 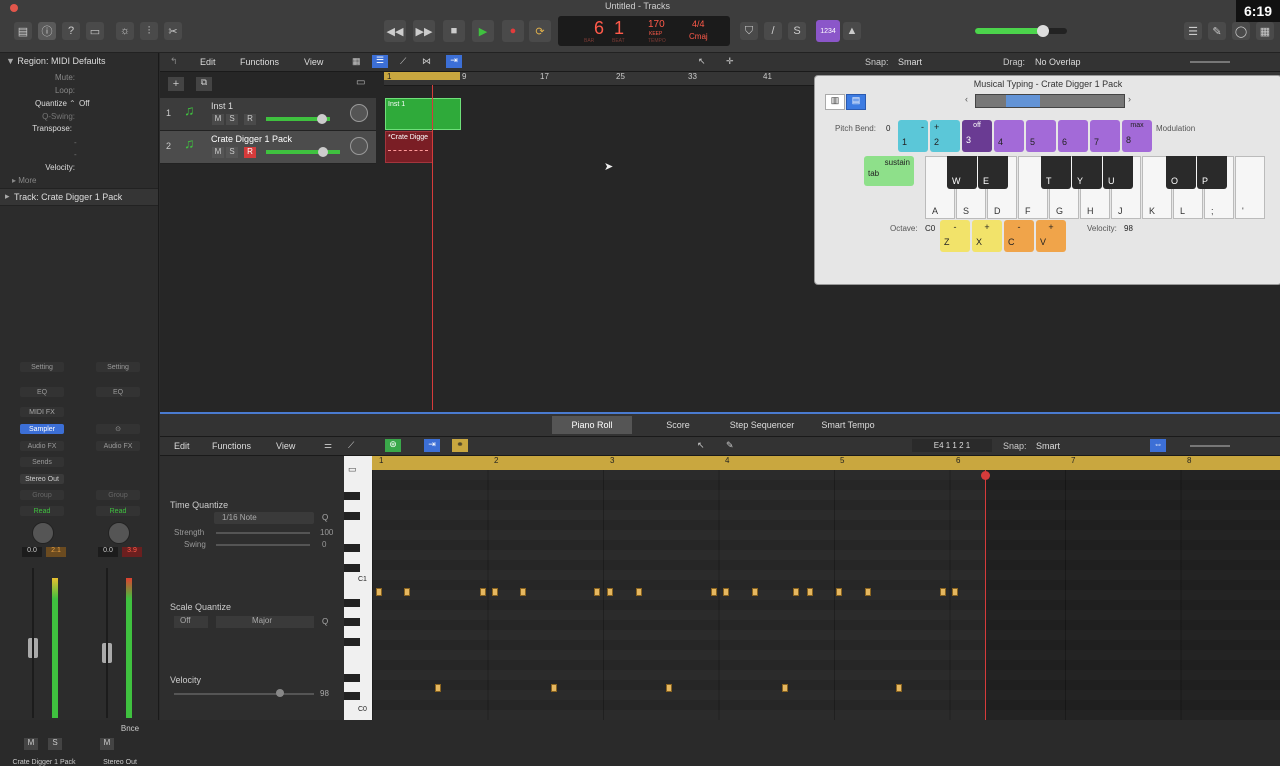 What do you see at coordinates (856, 102) in the screenshot?
I see `keyboard-view-icon: ▤` at bounding box center [856, 102].